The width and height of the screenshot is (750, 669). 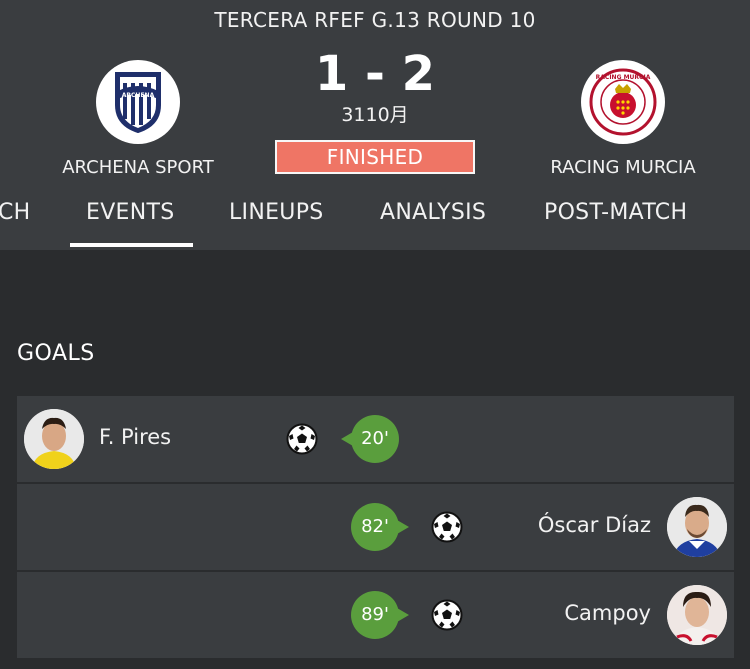 I want to click on status-badge: FINISHED, so click(x=375, y=157).